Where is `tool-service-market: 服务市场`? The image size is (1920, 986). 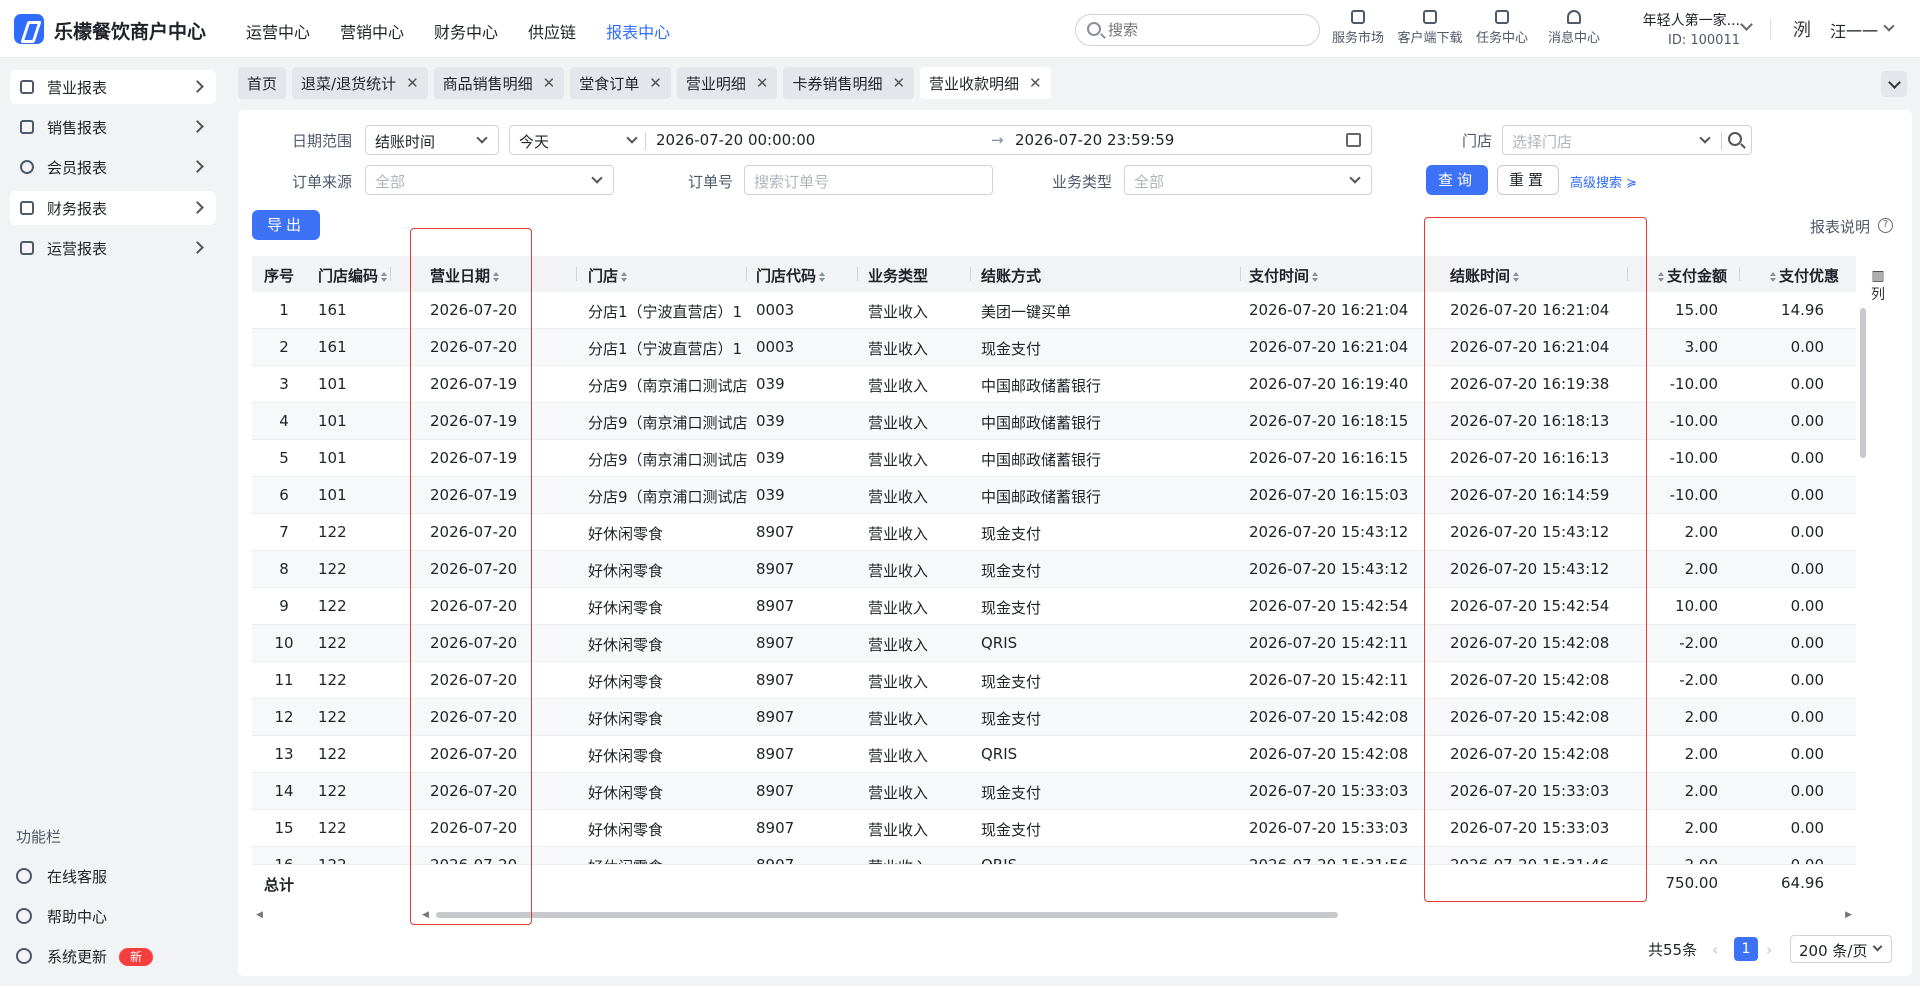
tool-service-market: 服务市场 is located at coordinates (1358, 27).